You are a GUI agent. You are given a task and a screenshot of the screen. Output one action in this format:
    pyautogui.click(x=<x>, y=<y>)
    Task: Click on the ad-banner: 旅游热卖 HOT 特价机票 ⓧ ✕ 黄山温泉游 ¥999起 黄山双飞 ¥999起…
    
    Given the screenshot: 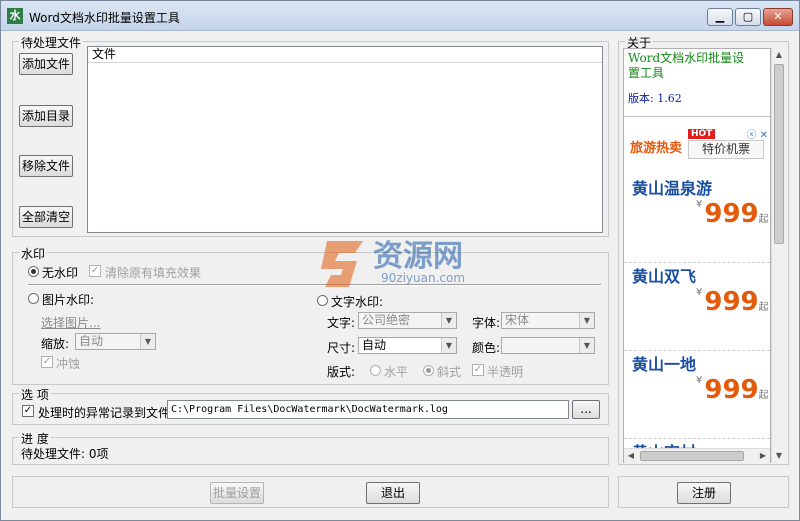 What is the action you would take?
    pyautogui.click(x=697, y=288)
    